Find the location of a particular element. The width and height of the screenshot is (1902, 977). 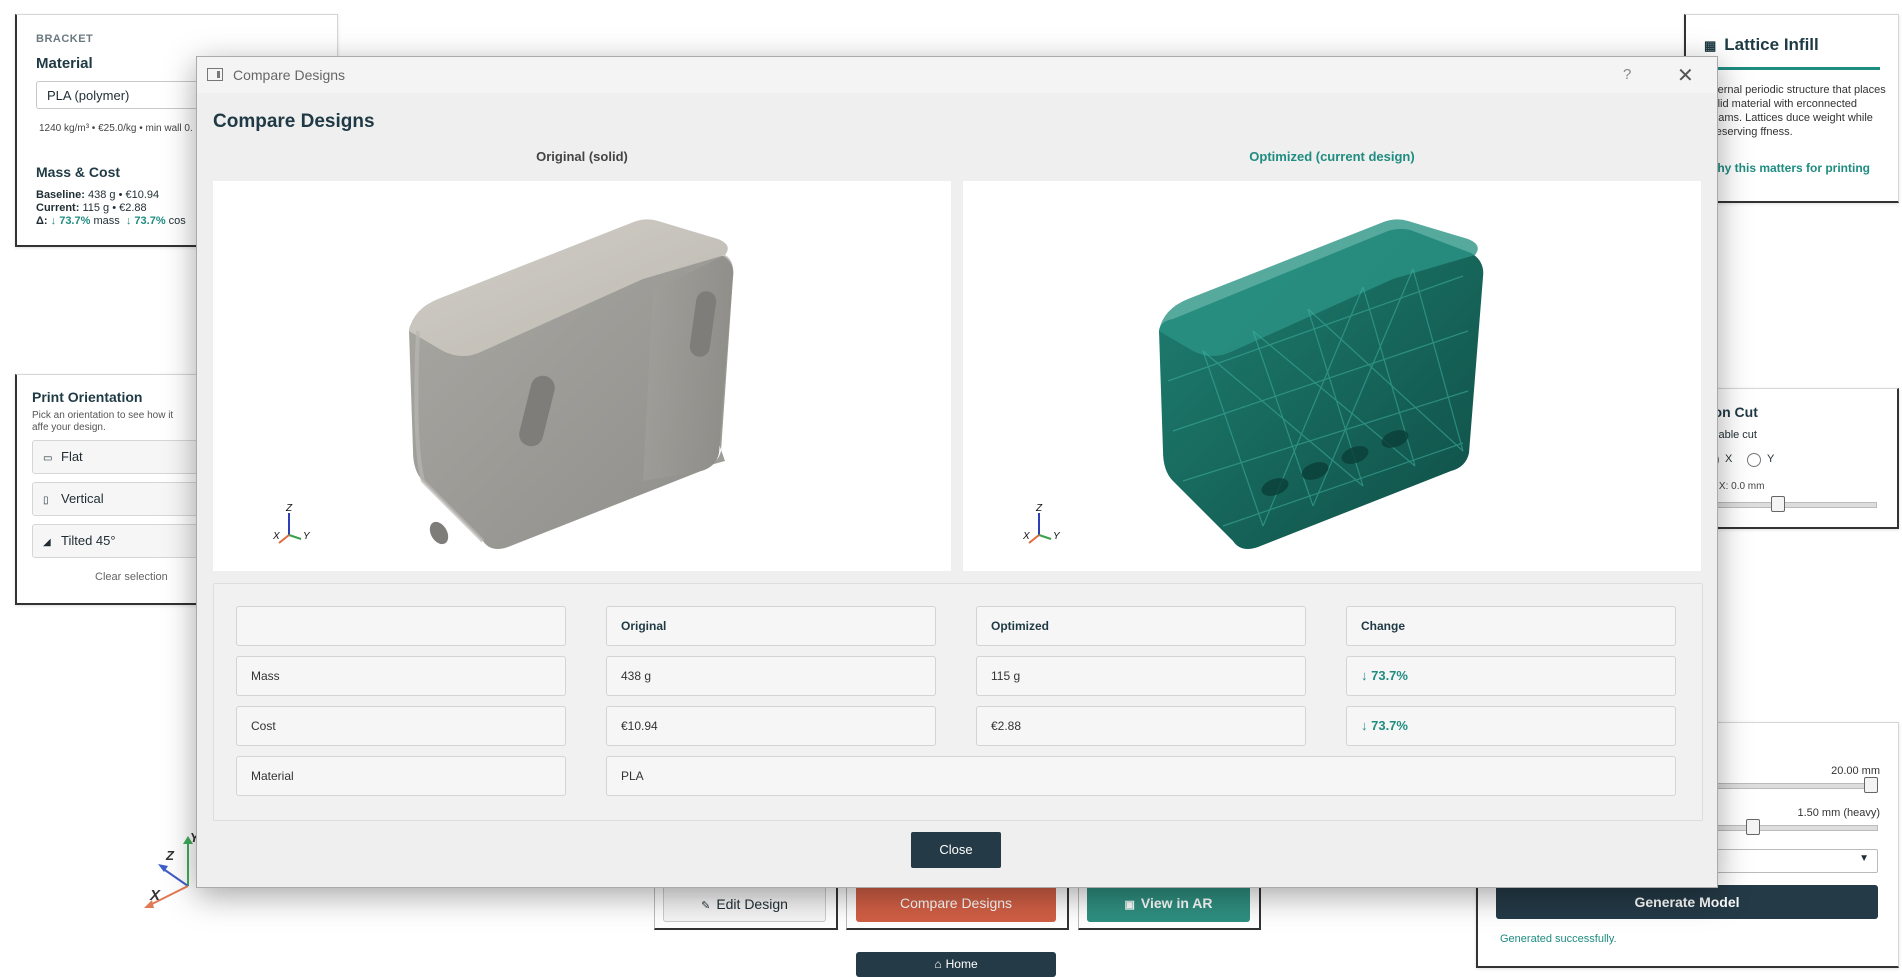

cost-original: €10.94 is located at coordinates (771, 726).